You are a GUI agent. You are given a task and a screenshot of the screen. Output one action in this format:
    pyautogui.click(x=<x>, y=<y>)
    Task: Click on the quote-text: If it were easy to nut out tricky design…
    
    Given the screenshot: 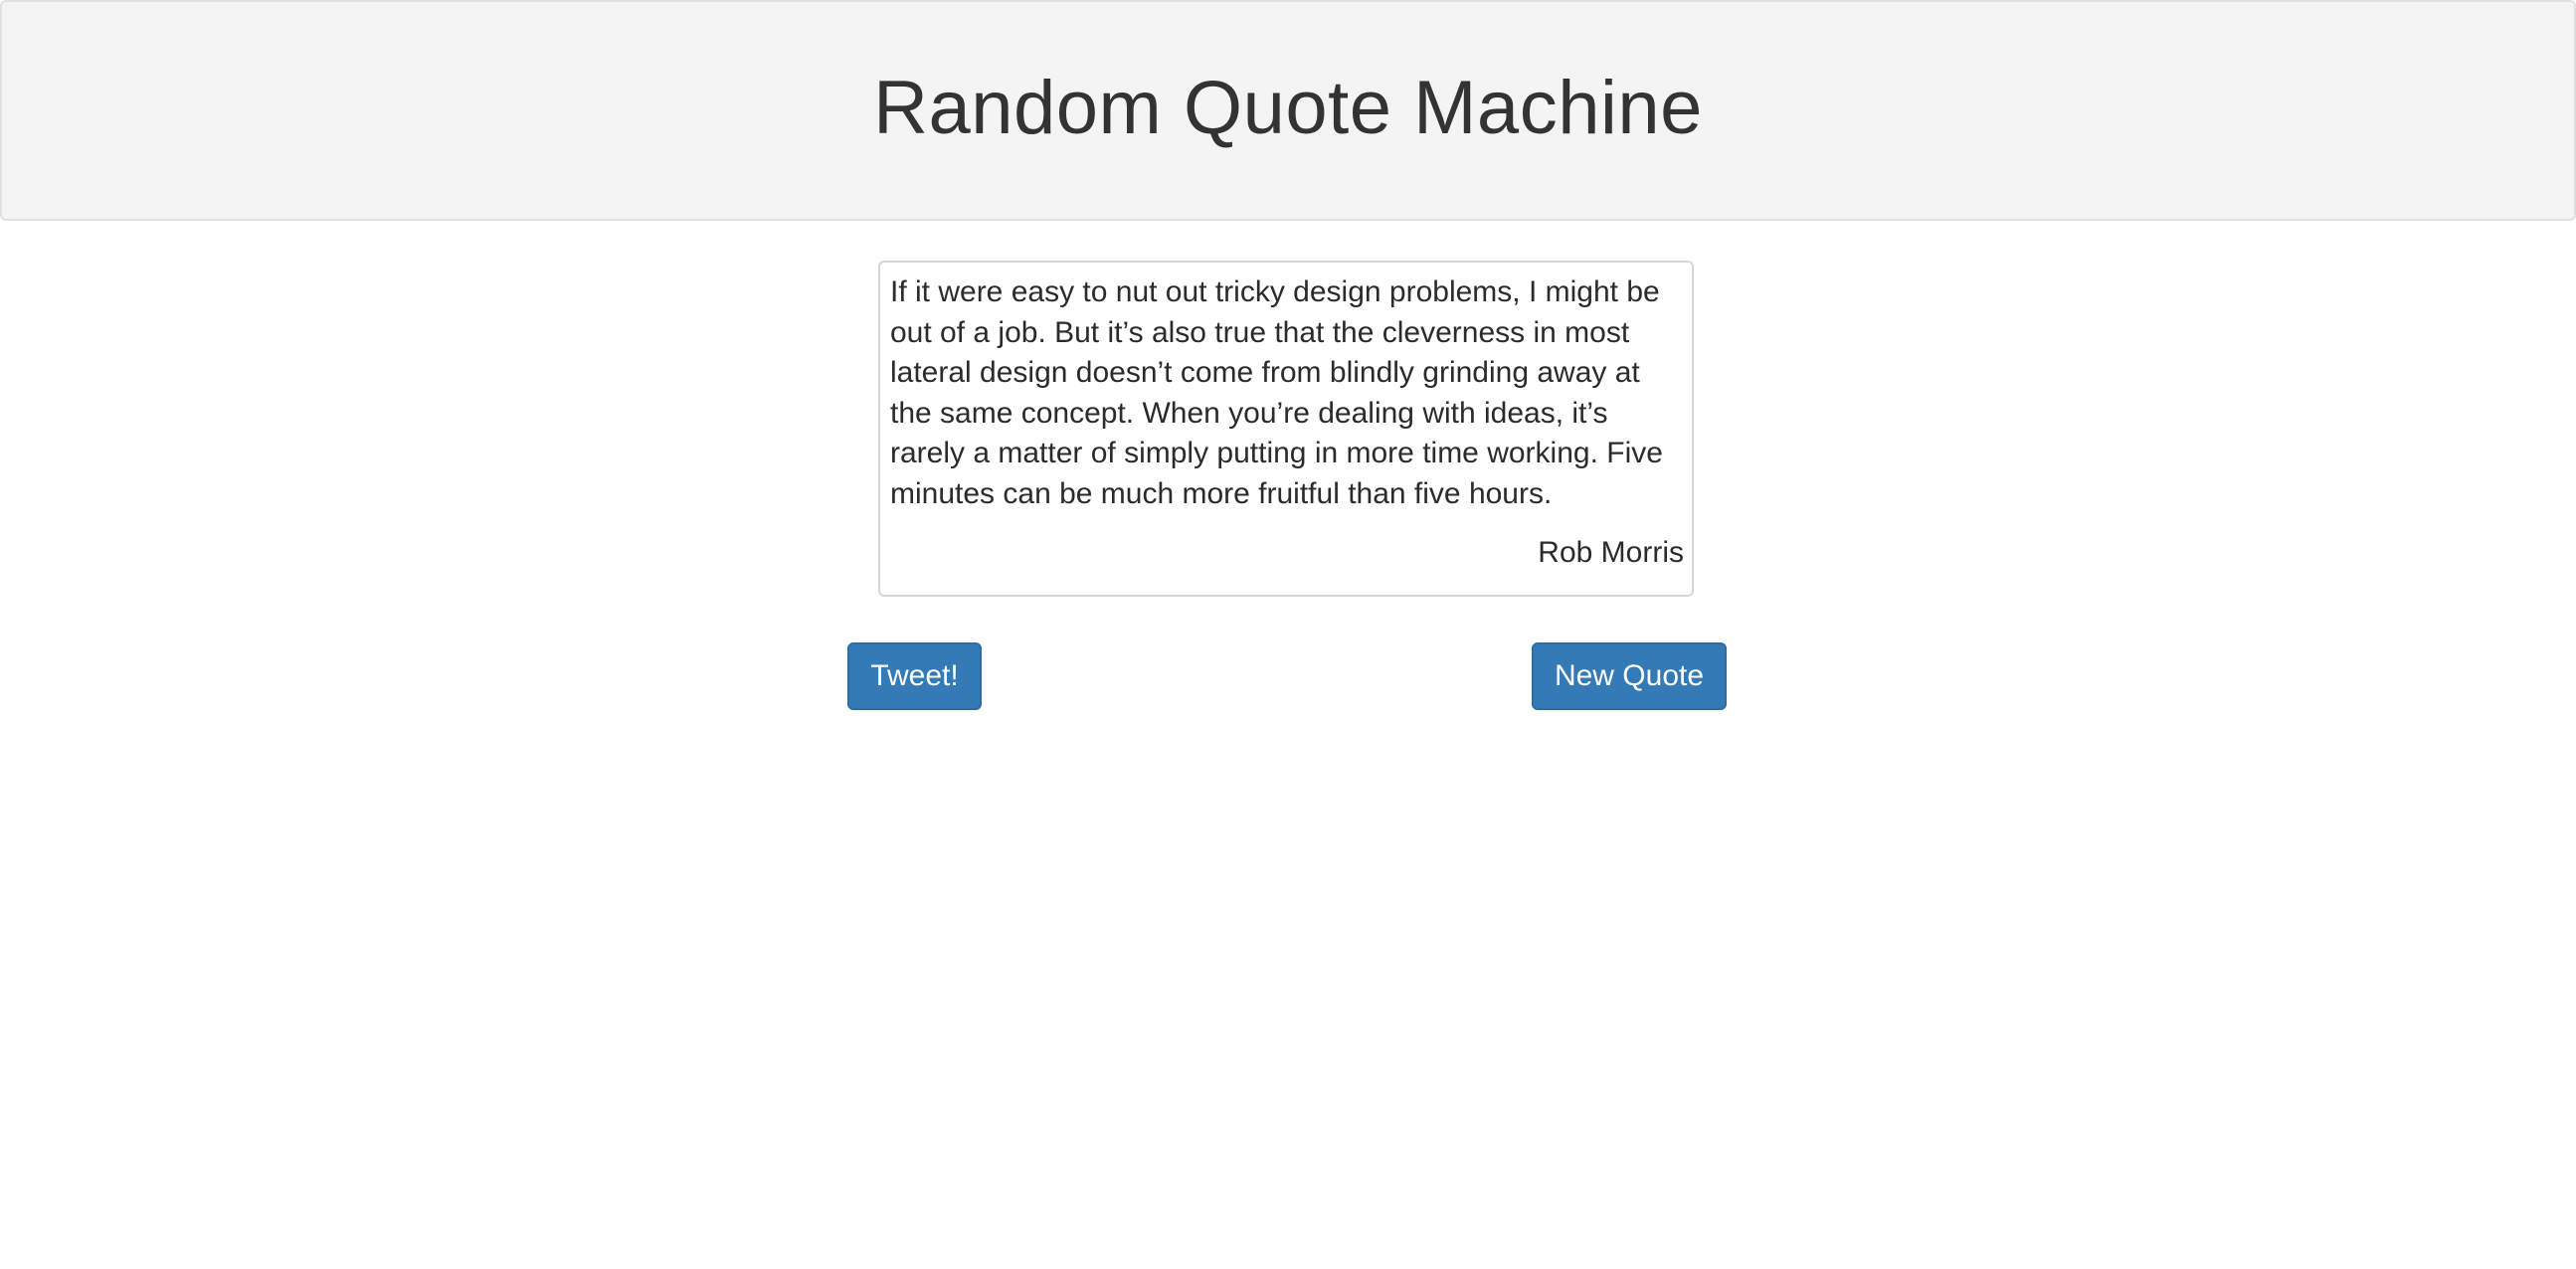 What is the action you would take?
    pyautogui.click(x=1276, y=392)
    